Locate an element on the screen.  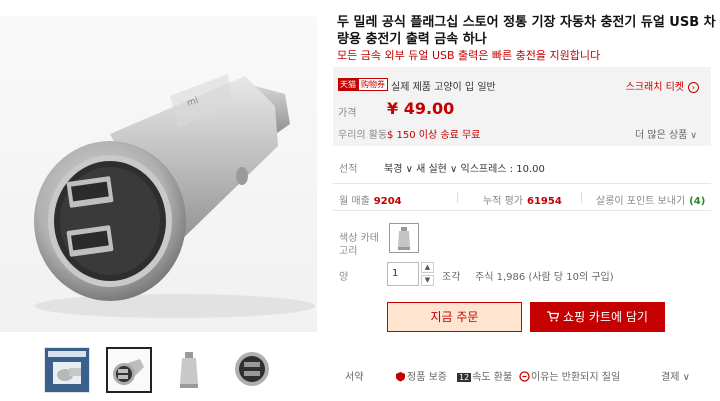
monthly-sales: 월 매출 9204 is located at coordinates (370, 199).